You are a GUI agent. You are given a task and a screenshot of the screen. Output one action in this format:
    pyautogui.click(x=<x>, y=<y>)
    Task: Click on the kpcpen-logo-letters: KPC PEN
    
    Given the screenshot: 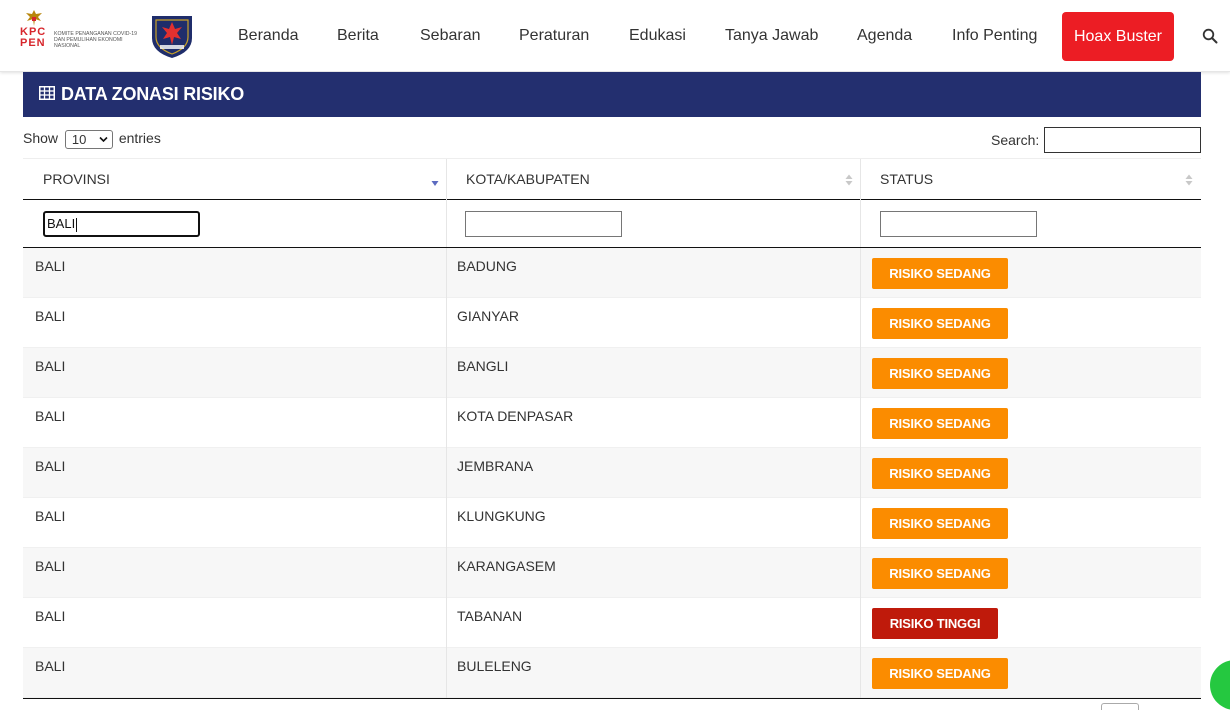 What is the action you would take?
    pyautogui.click(x=33, y=37)
    